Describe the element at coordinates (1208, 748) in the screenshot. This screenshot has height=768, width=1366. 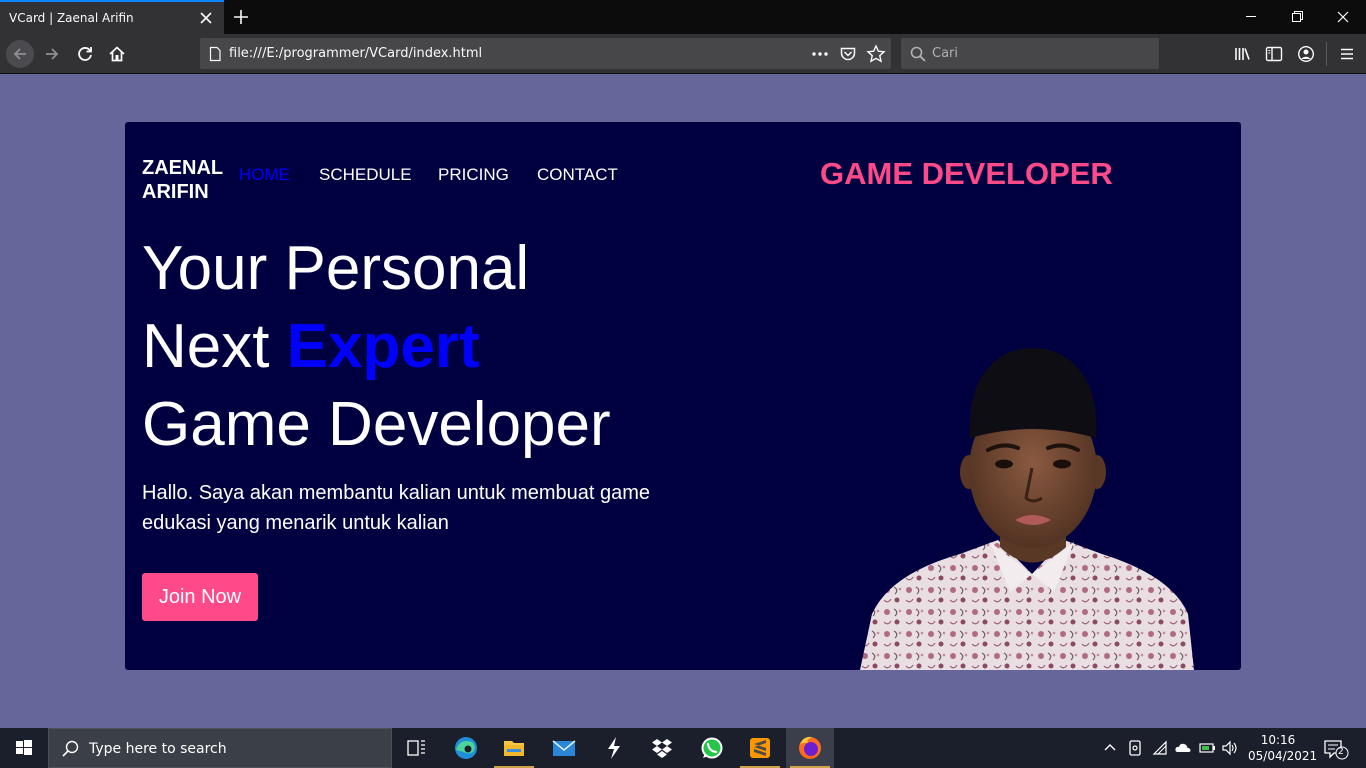
I see `battery-icon` at that location.